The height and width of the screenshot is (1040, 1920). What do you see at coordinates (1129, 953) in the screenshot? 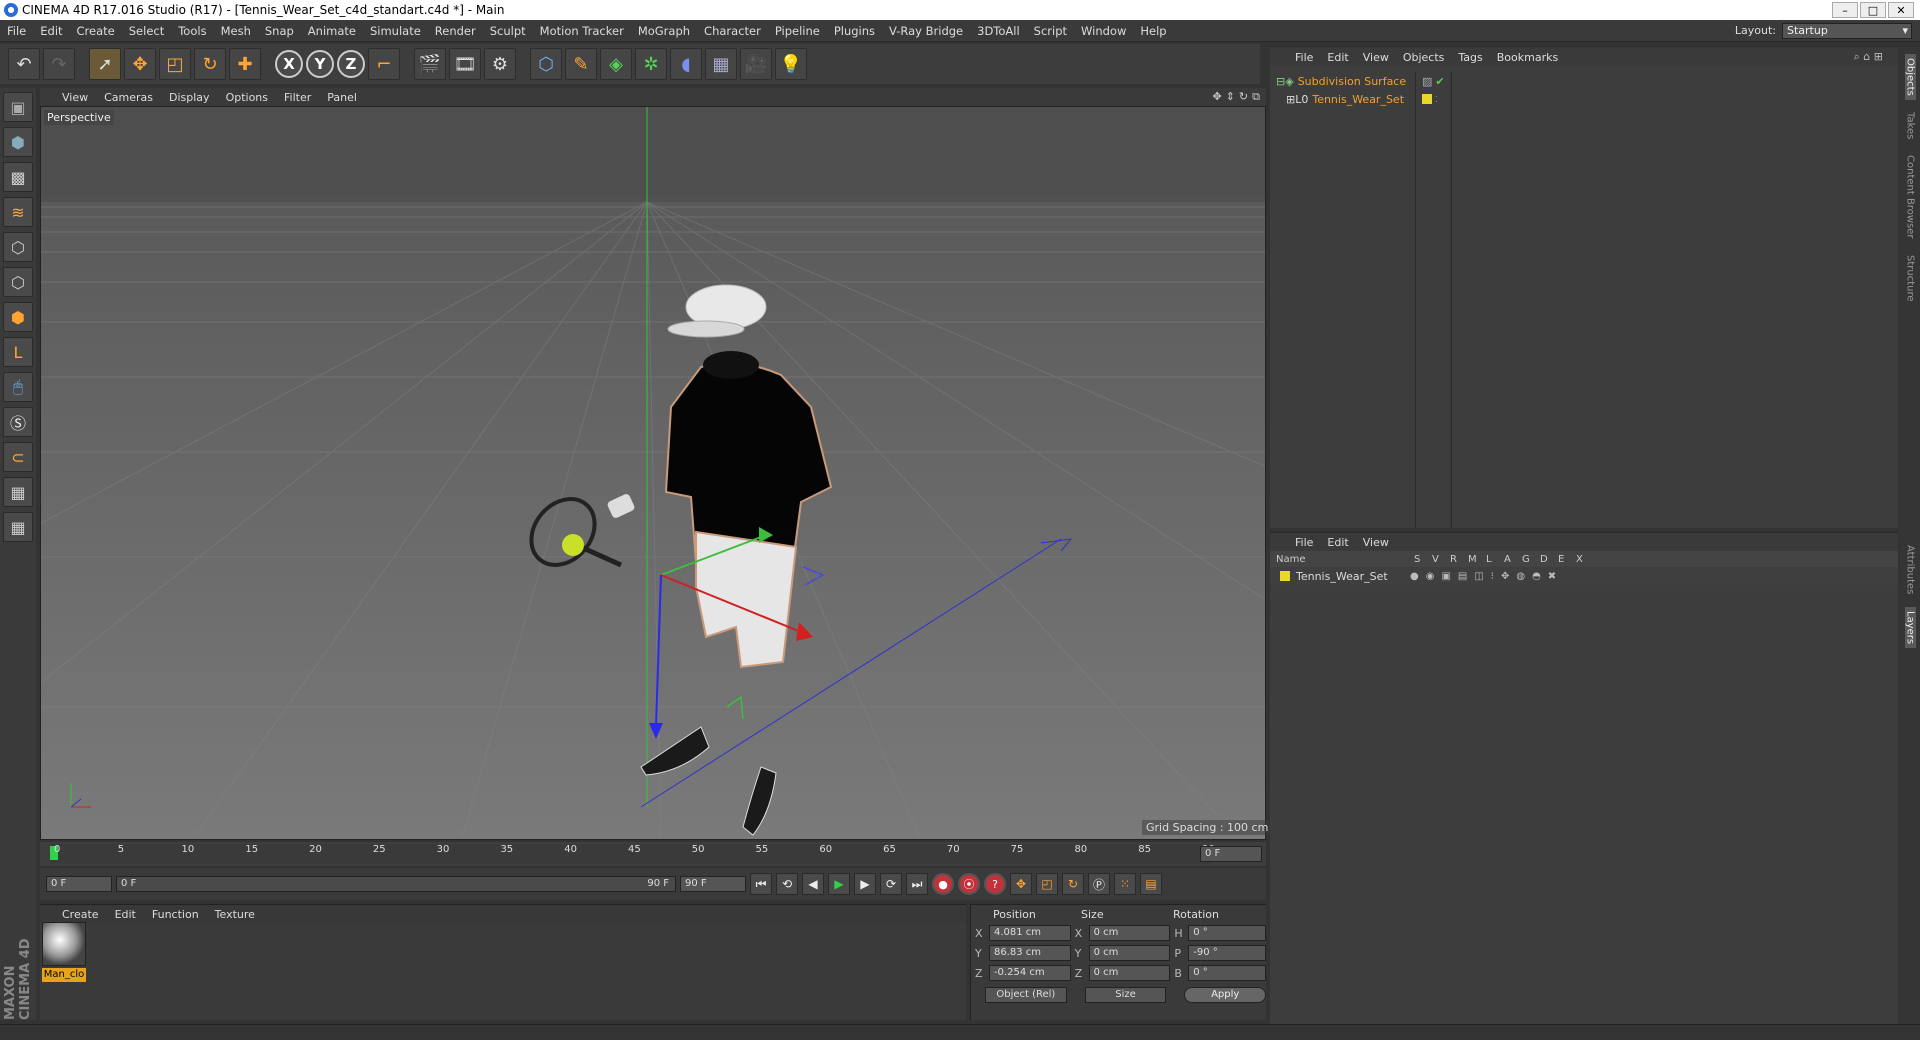
I see `size-y-field: 0 cm` at bounding box center [1129, 953].